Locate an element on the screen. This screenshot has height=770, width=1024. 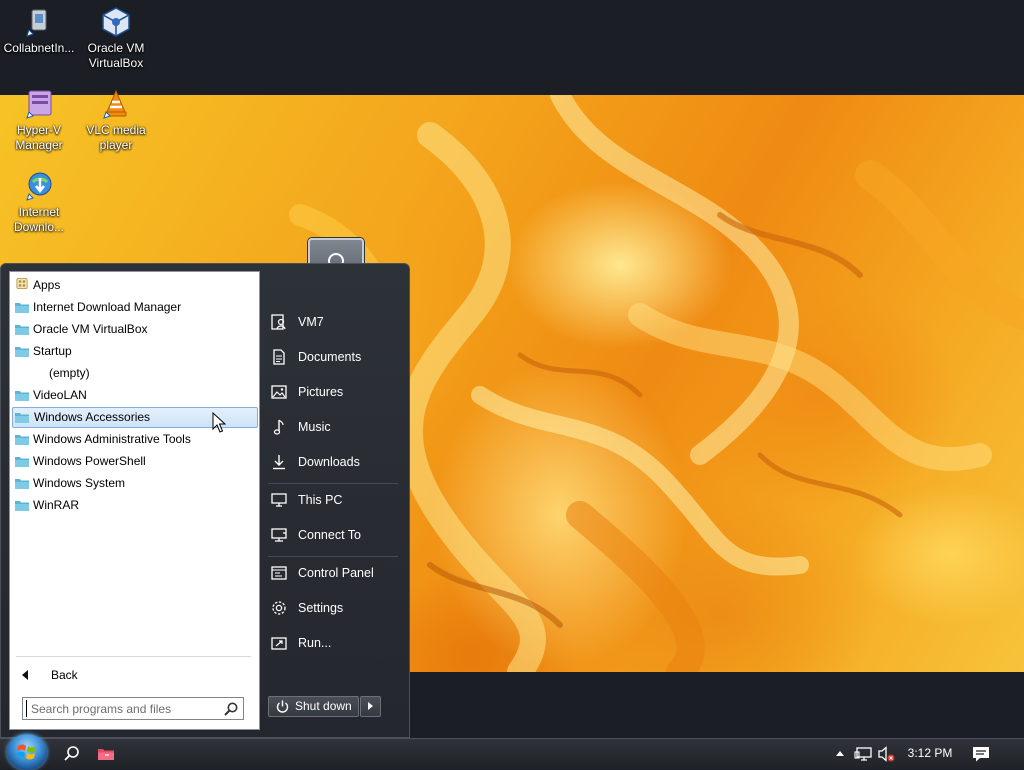
desktop-icon-label: Hyper-V Manager is located at coordinates (39, 137).